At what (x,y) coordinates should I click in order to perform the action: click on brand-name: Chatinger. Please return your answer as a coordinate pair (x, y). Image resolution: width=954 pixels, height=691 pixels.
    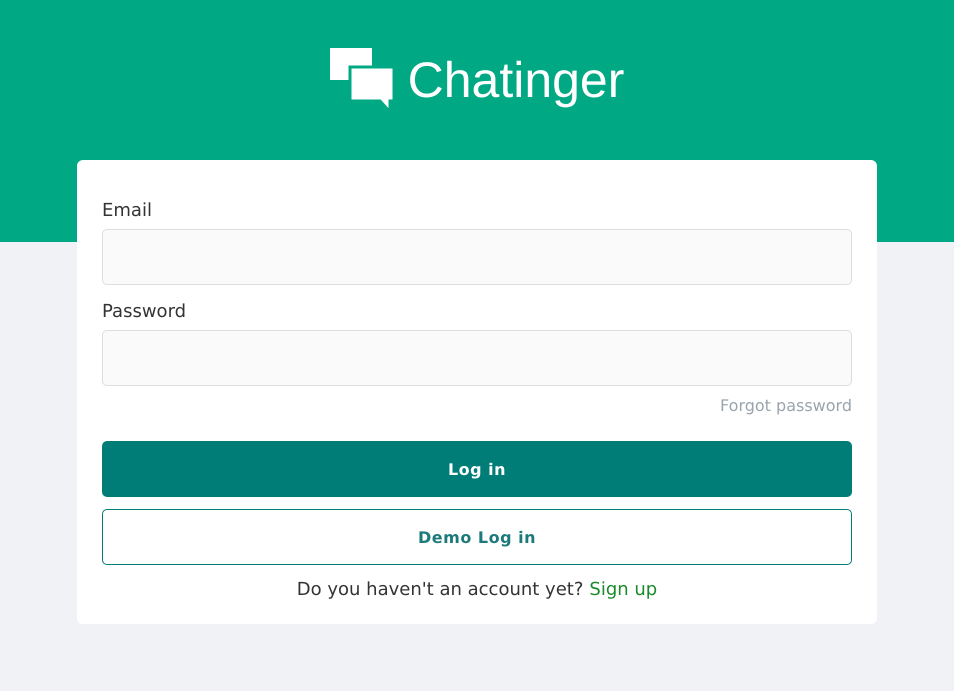
    Looking at the image, I should click on (516, 80).